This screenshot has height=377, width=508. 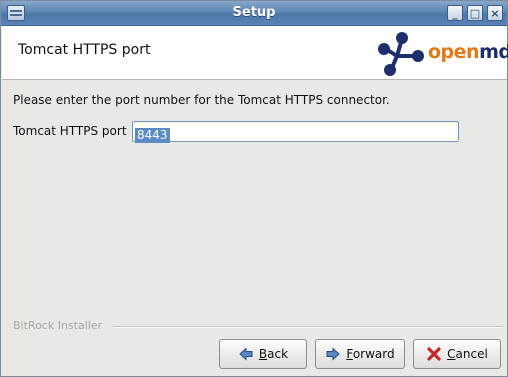 What do you see at coordinates (467, 354) in the screenshot?
I see `cancel-label: Cancel` at bounding box center [467, 354].